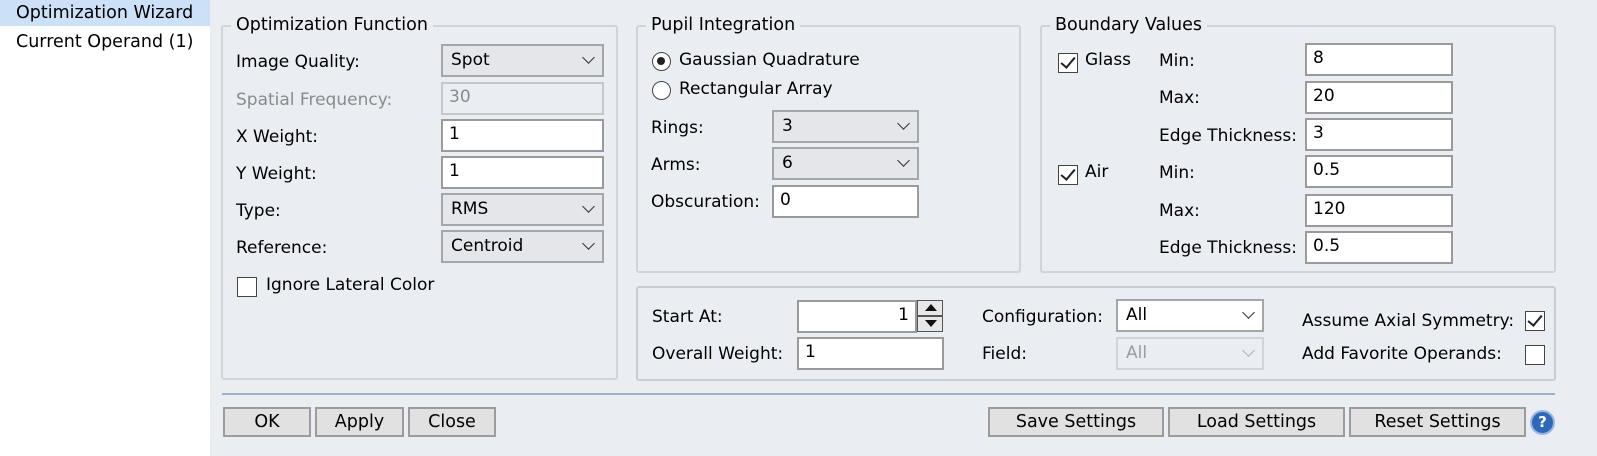 The height and width of the screenshot is (456, 1597). What do you see at coordinates (522, 98) in the screenshot?
I see `spatial-frequency-field: 30` at bounding box center [522, 98].